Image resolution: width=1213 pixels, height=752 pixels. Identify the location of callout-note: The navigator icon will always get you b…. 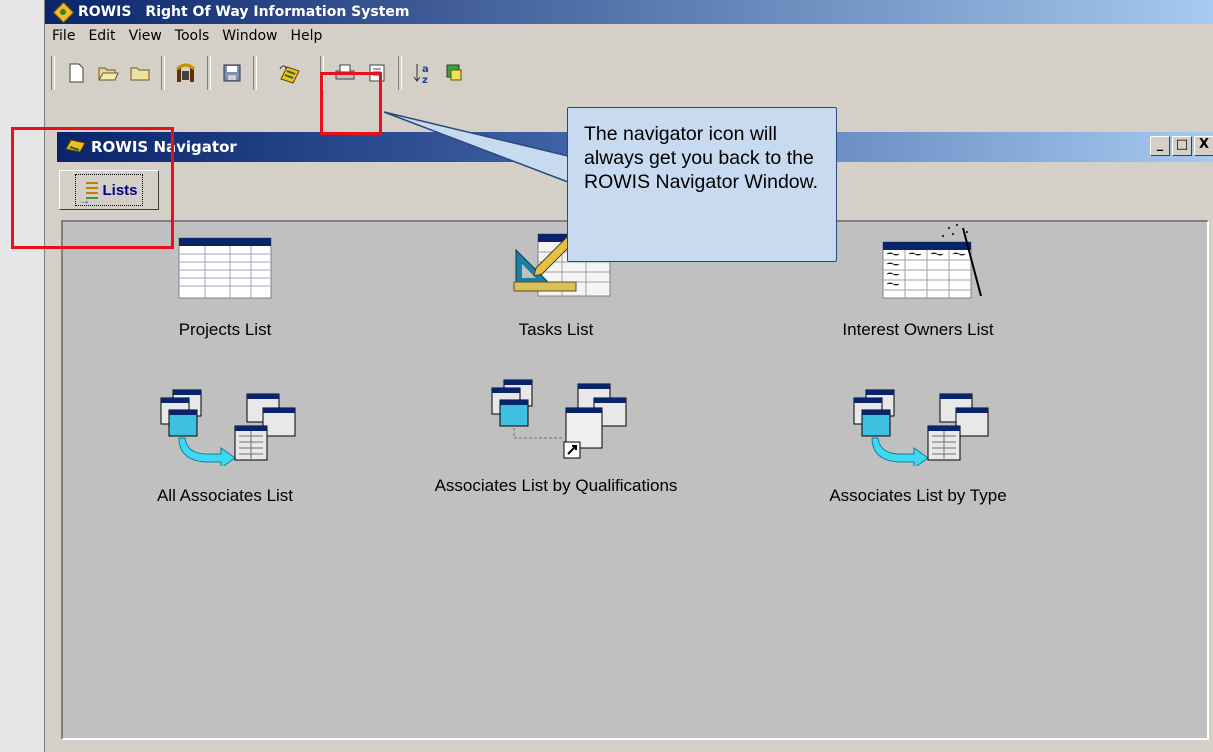
(702, 184).